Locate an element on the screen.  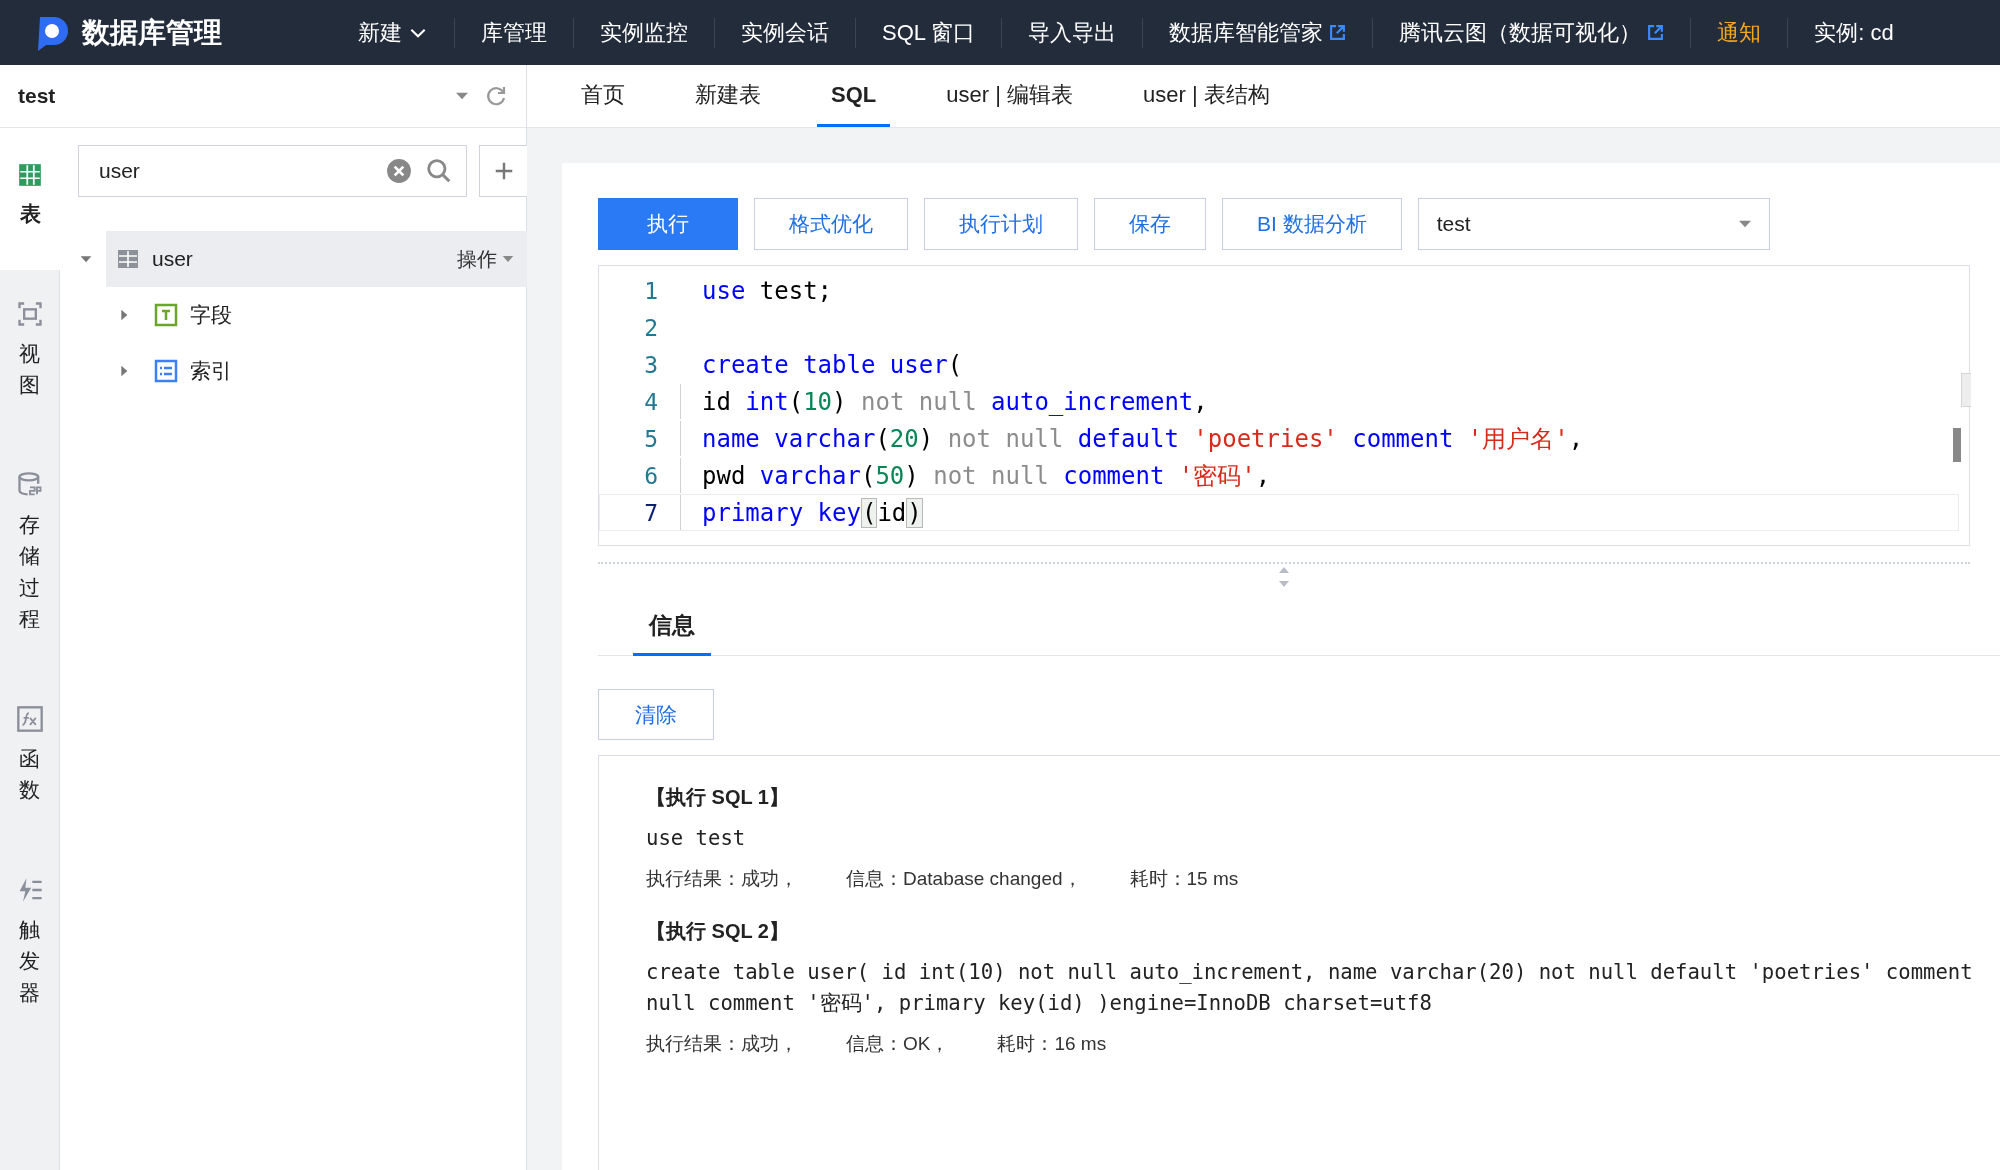
line-number: 7 is located at coordinates (651, 512).